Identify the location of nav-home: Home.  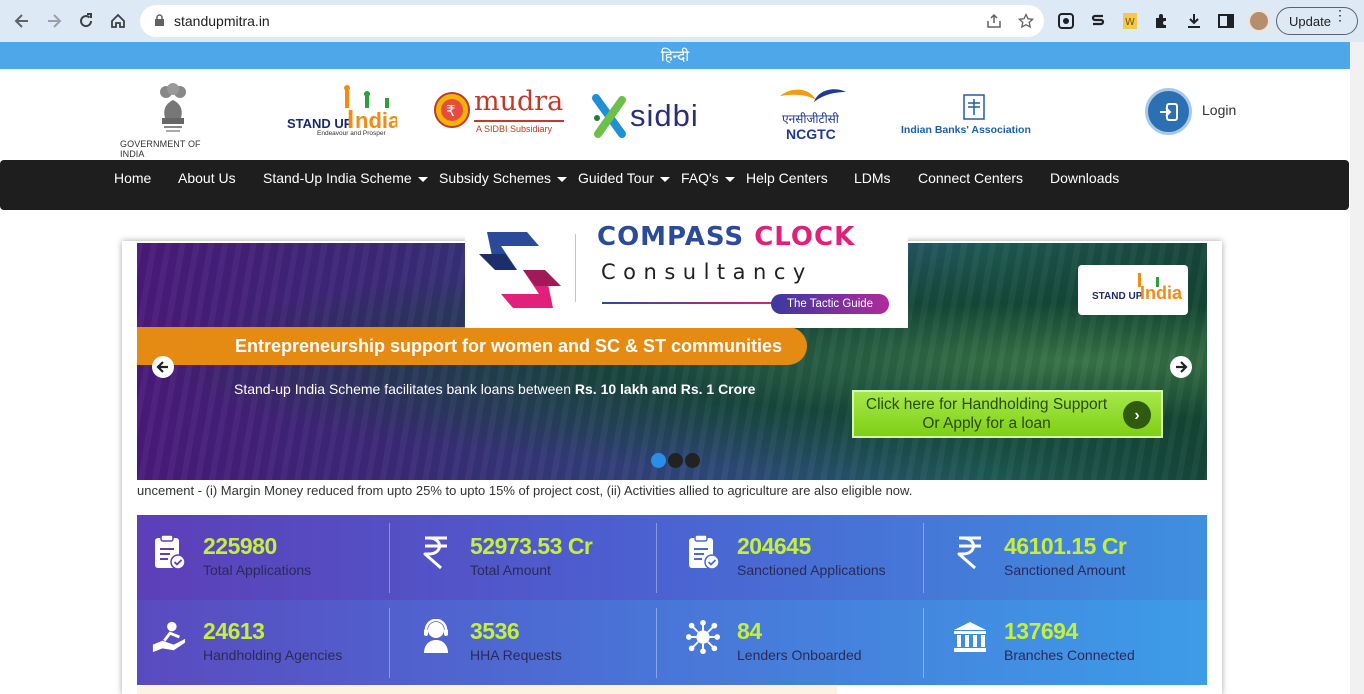
(132, 178).